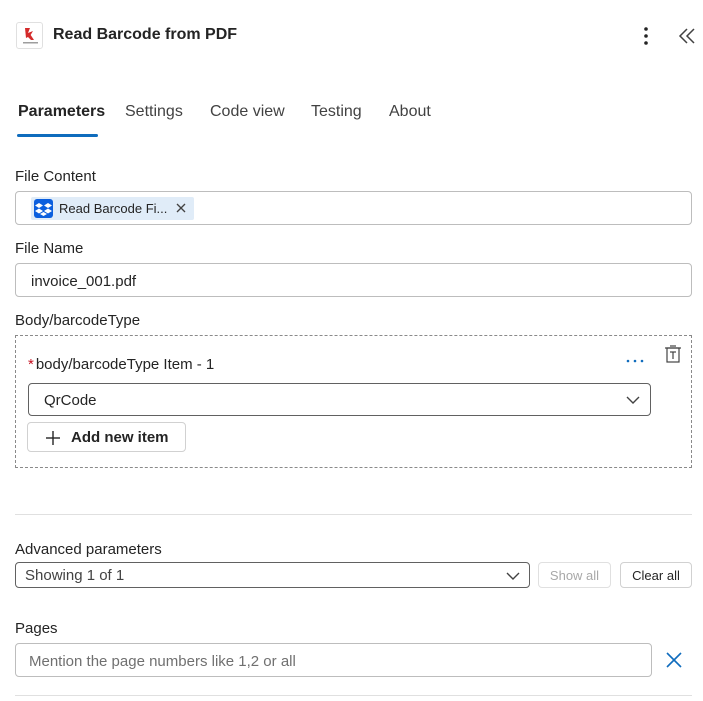 This screenshot has height=701, width=703. I want to click on clear-all-label: Clear all, so click(656, 575).